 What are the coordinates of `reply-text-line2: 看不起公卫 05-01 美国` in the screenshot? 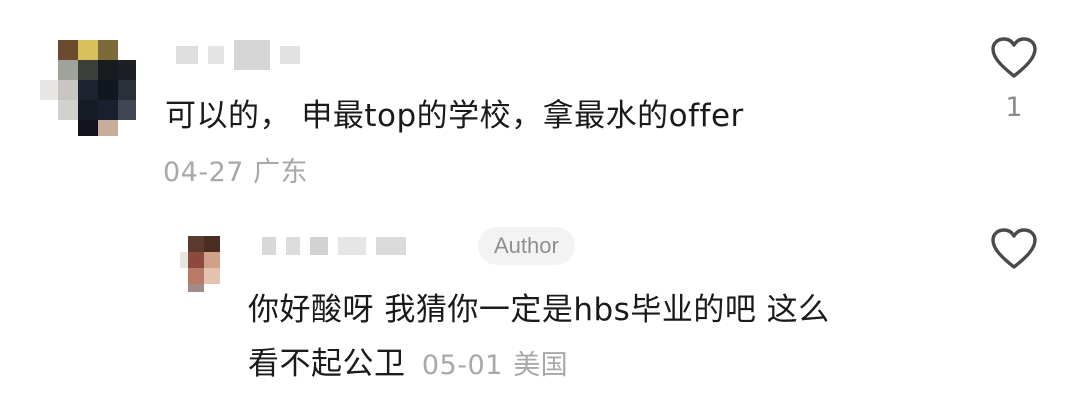 It's located at (408, 360).